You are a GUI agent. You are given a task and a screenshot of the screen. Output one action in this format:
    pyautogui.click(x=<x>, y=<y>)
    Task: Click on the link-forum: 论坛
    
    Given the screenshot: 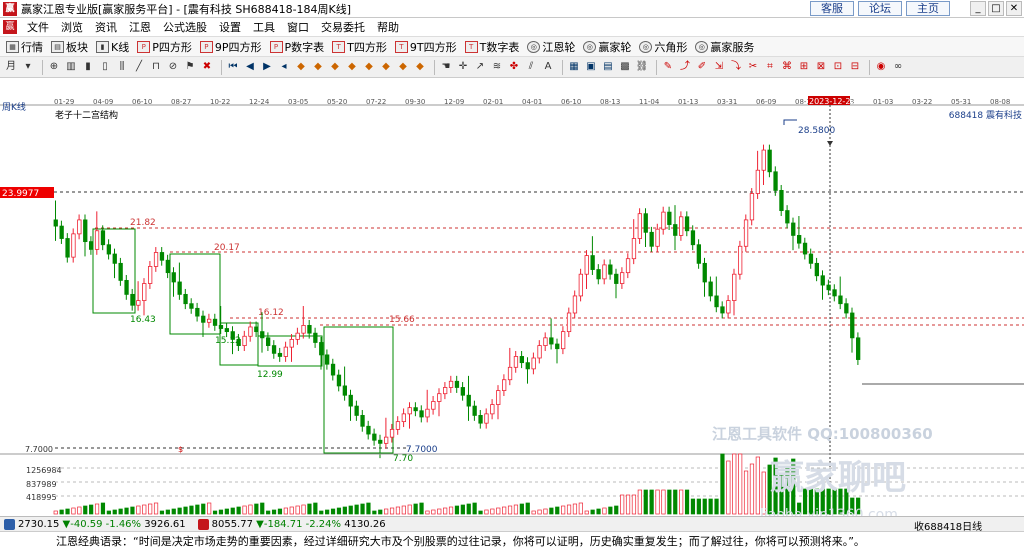 What is the action you would take?
    pyautogui.click(x=880, y=8)
    